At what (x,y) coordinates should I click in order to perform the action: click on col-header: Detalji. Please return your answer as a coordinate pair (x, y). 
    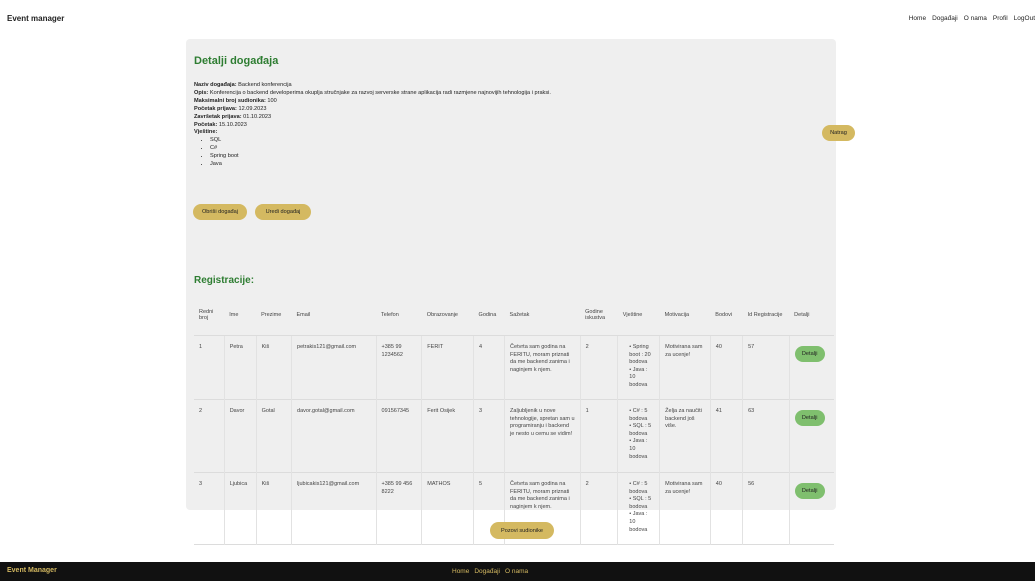
    Looking at the image, I should click on (811, 315).